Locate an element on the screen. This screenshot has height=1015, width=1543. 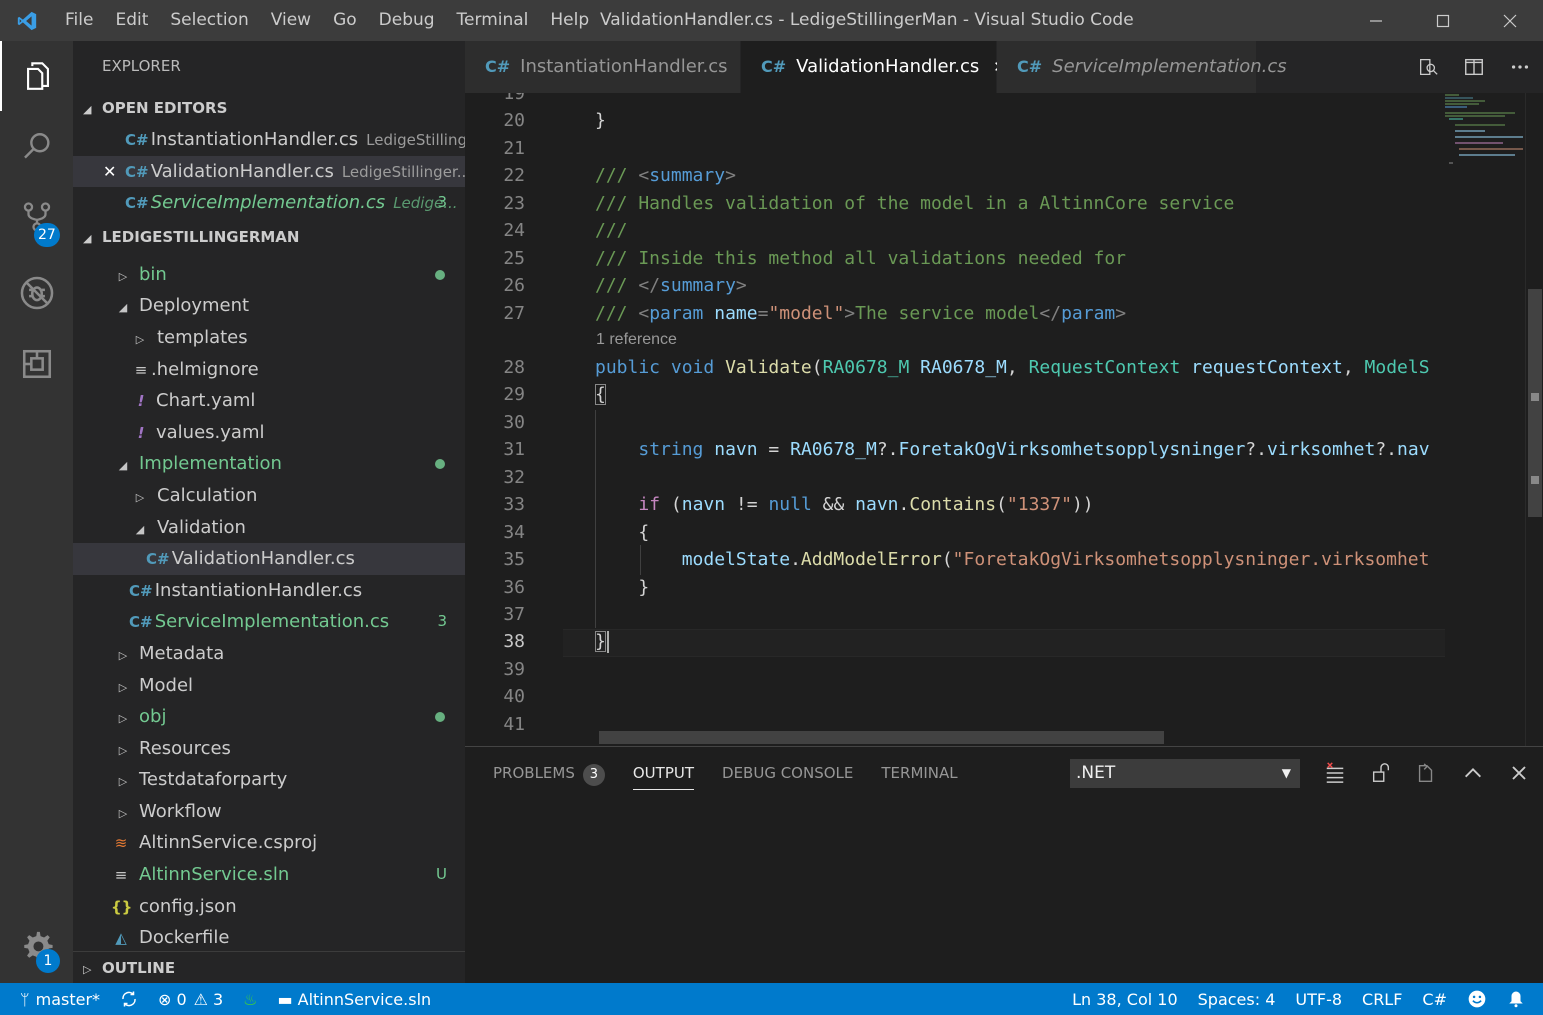
feedback-smiley-icon is located at coordinates (1477, 999).